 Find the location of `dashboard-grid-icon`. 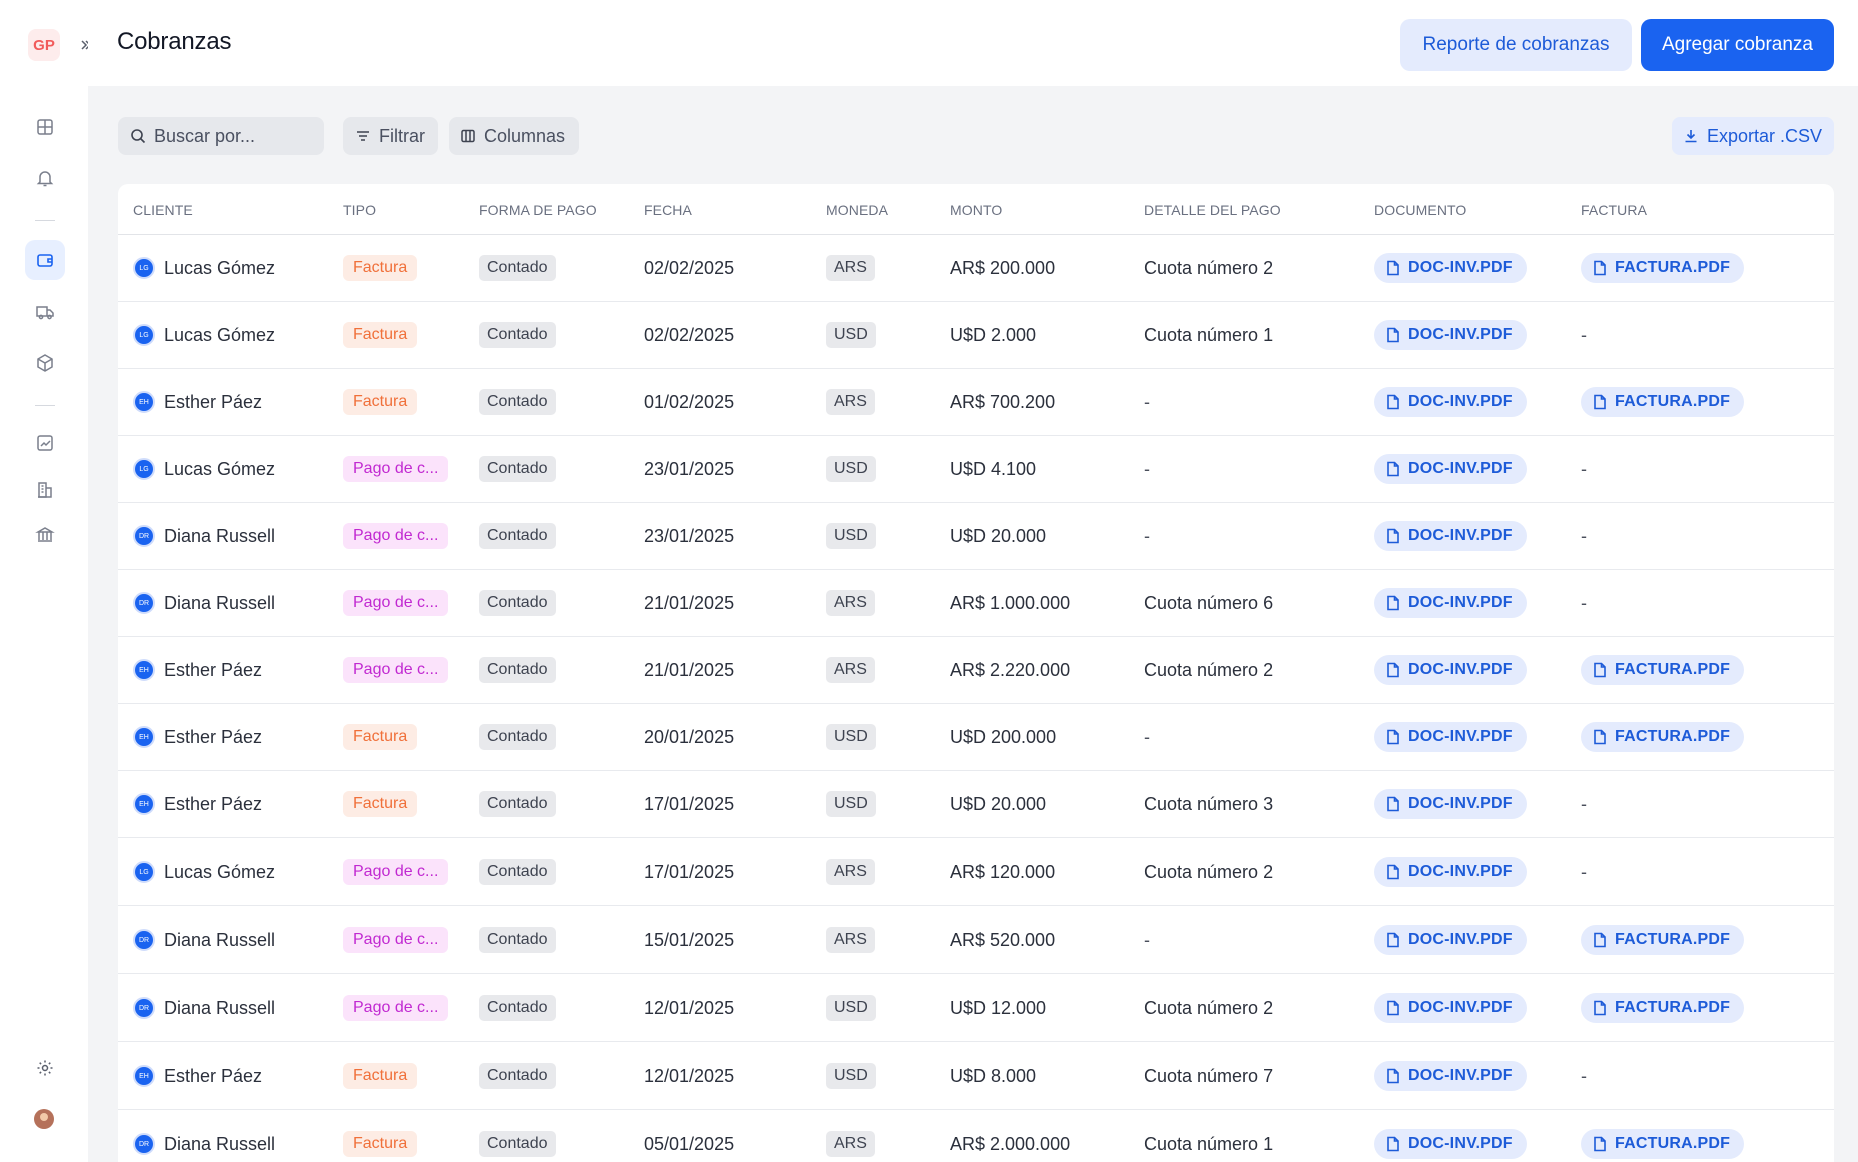

dashboard-grid-icon is located at coordinates (45, 127).